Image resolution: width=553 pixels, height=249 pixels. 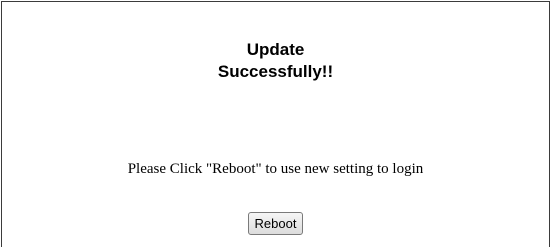 What do you see at coordinates (275, 49) in the screenshot?
I see `title-line-1: Update` at bounding box center [275, 49].